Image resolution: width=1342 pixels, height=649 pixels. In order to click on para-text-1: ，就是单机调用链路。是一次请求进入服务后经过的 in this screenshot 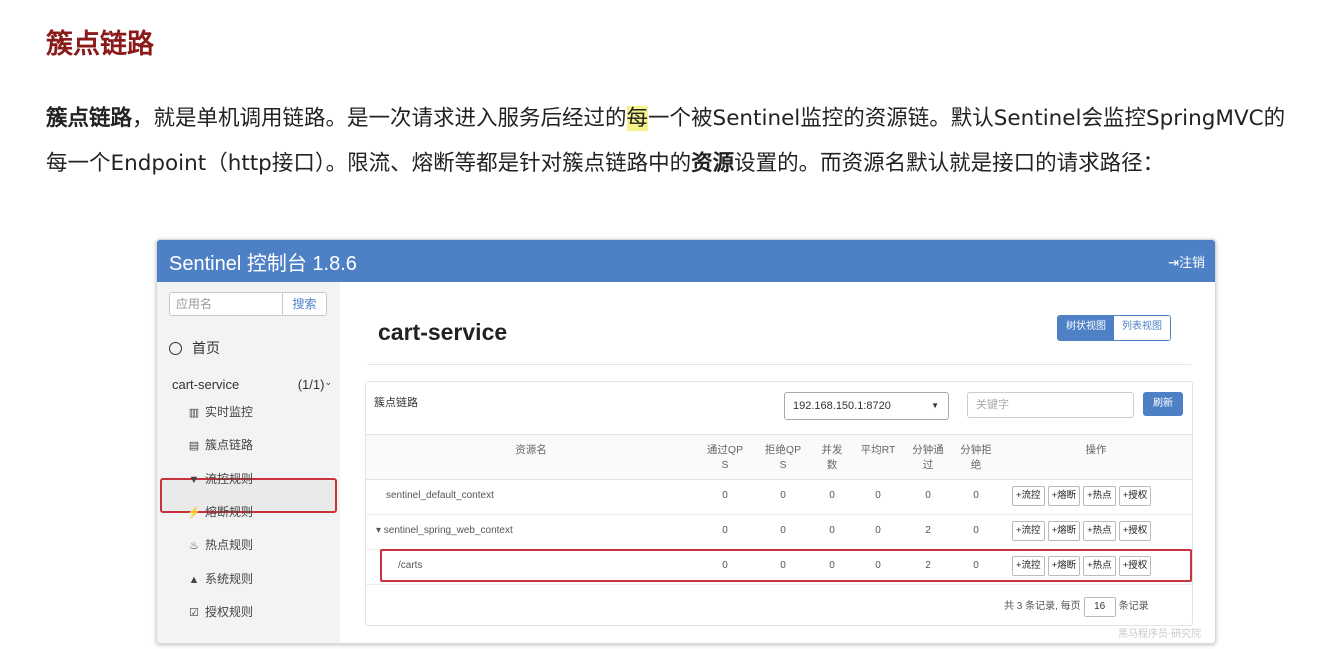, I will do `click(379, 118)`.